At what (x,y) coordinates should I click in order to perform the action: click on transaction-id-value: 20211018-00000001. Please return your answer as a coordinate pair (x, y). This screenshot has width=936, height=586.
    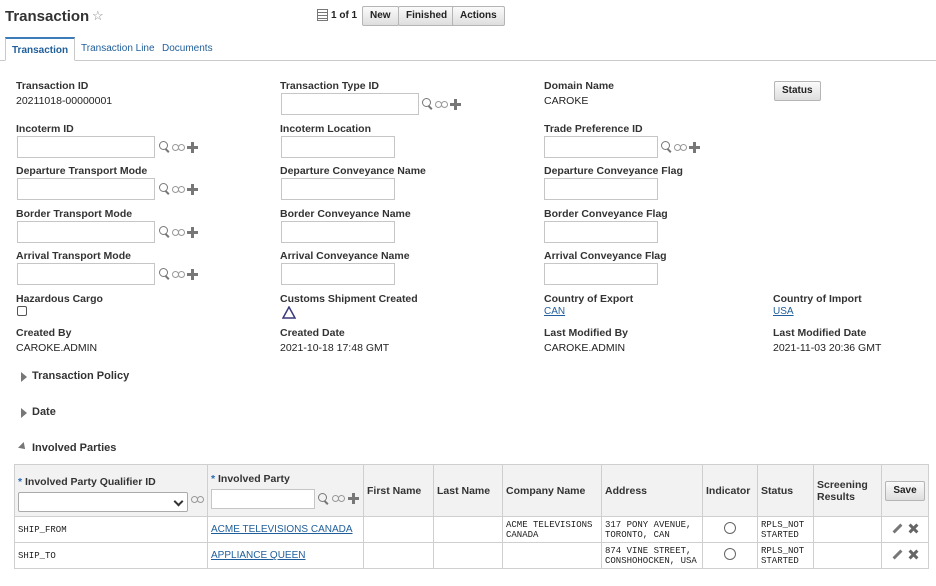
    Looking at the image, I should click on (64, 101).